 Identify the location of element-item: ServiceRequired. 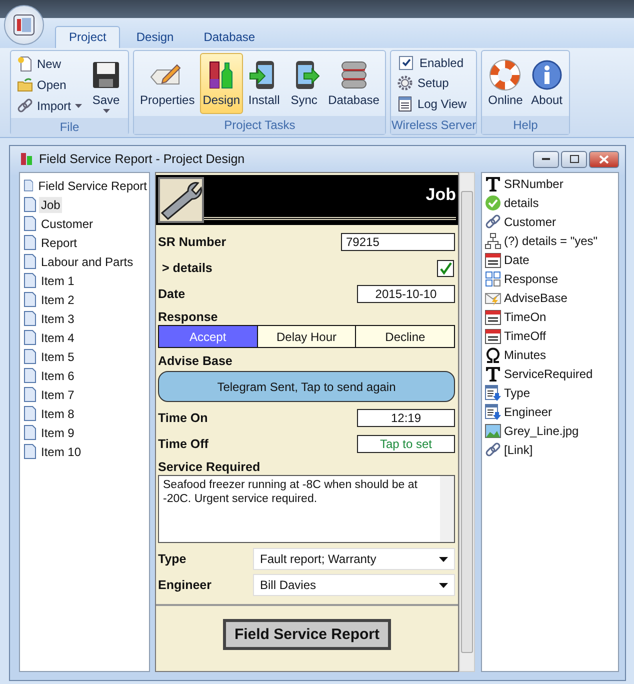
(548, 373).